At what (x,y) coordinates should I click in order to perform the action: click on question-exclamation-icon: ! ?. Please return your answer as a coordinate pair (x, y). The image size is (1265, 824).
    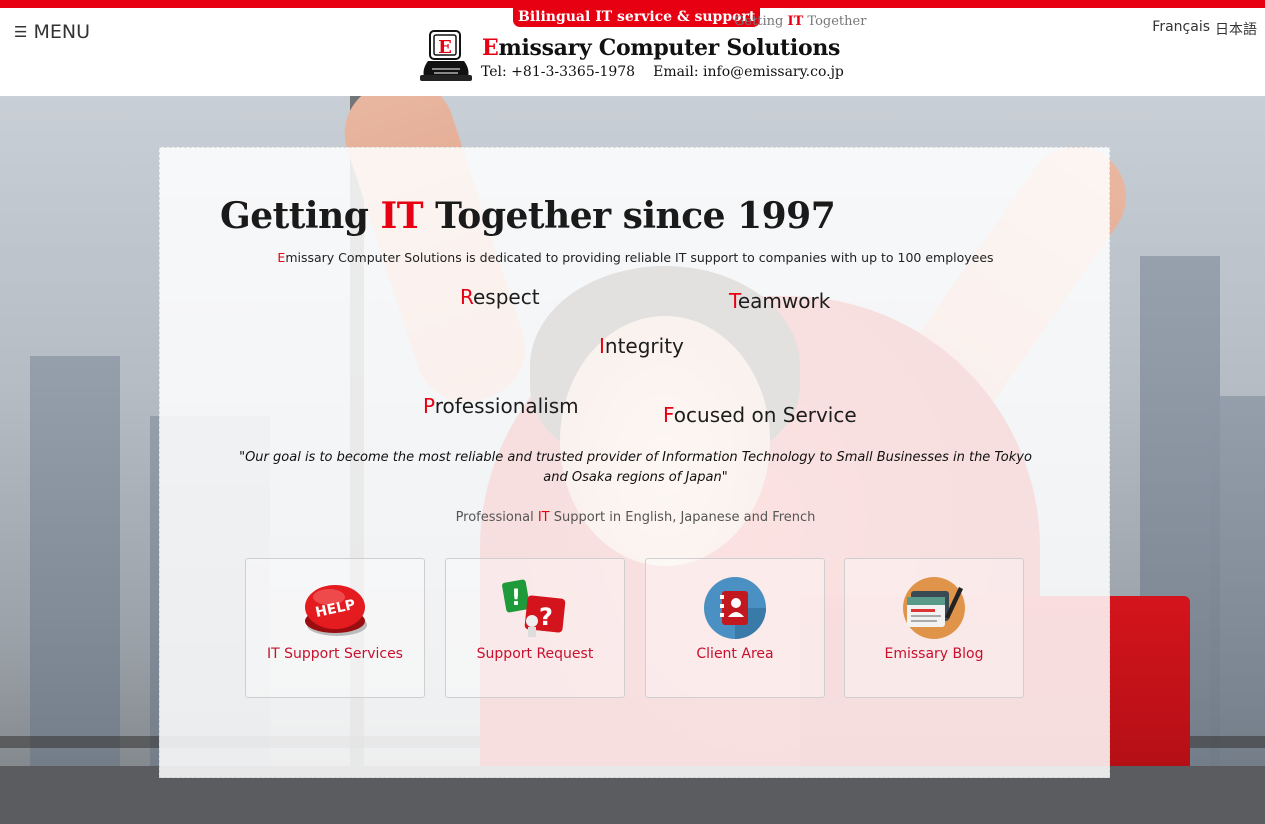
    Looking at the image, I should click on (534, 608).